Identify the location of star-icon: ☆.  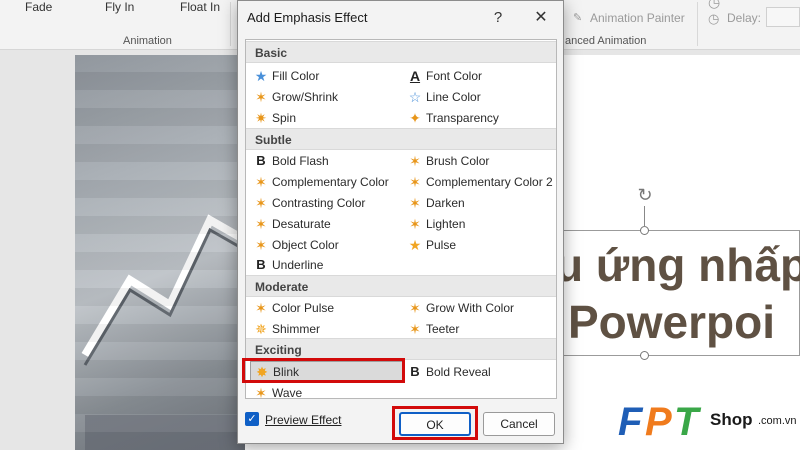
(415, 97).